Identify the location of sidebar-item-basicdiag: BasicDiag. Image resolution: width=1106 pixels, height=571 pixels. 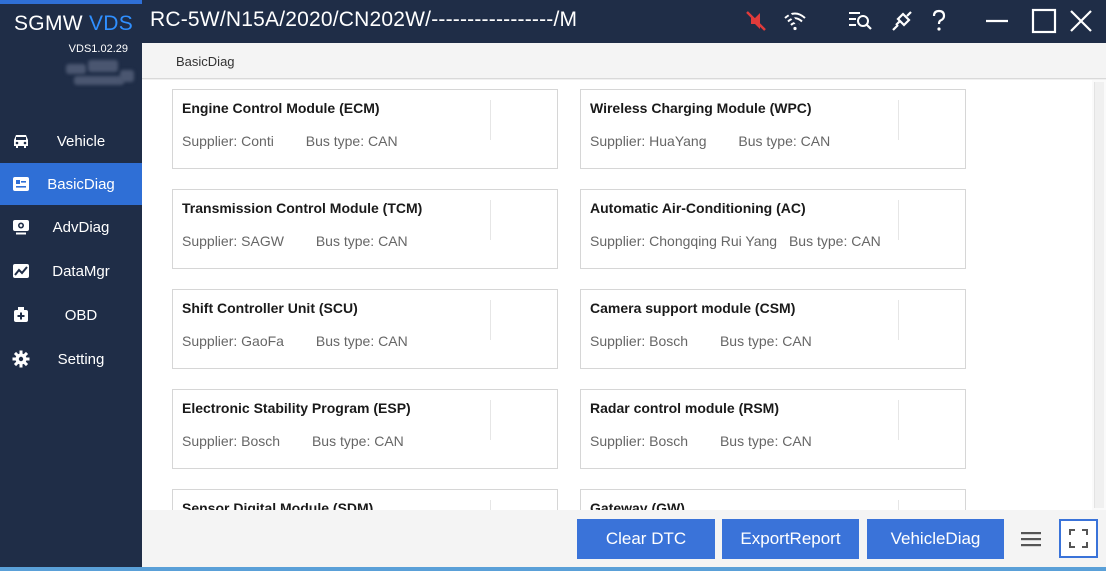
(71, 184).